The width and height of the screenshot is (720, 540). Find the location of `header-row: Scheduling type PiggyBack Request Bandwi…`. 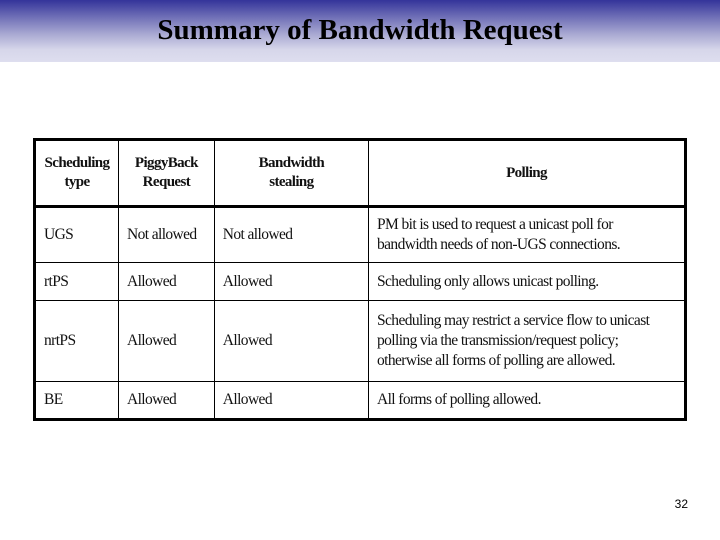

header-row: Scheduling type PiggyBack Request Bandwi… is located at coordinates (360, 173).